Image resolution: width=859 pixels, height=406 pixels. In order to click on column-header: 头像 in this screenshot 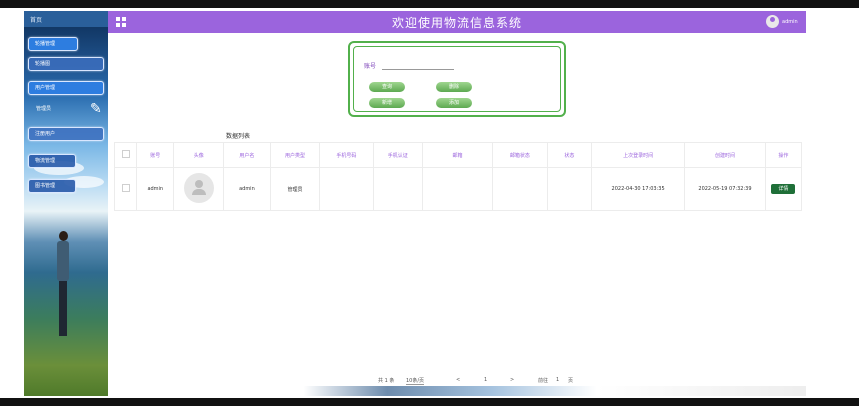, I will do `click(199, 155)`.